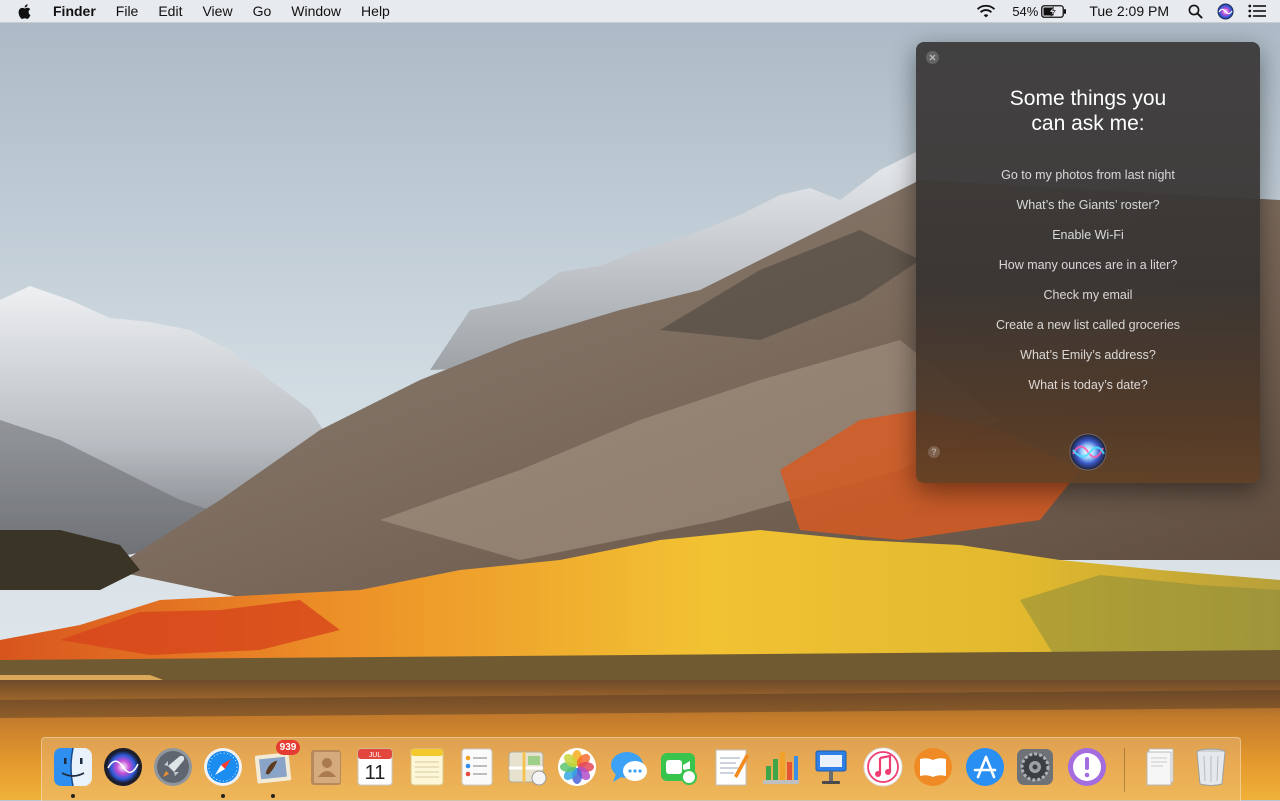 Image resolution: width=1280 pixels, height=801 pixels. I want to click on dock-ibooks, so click(933, 767).